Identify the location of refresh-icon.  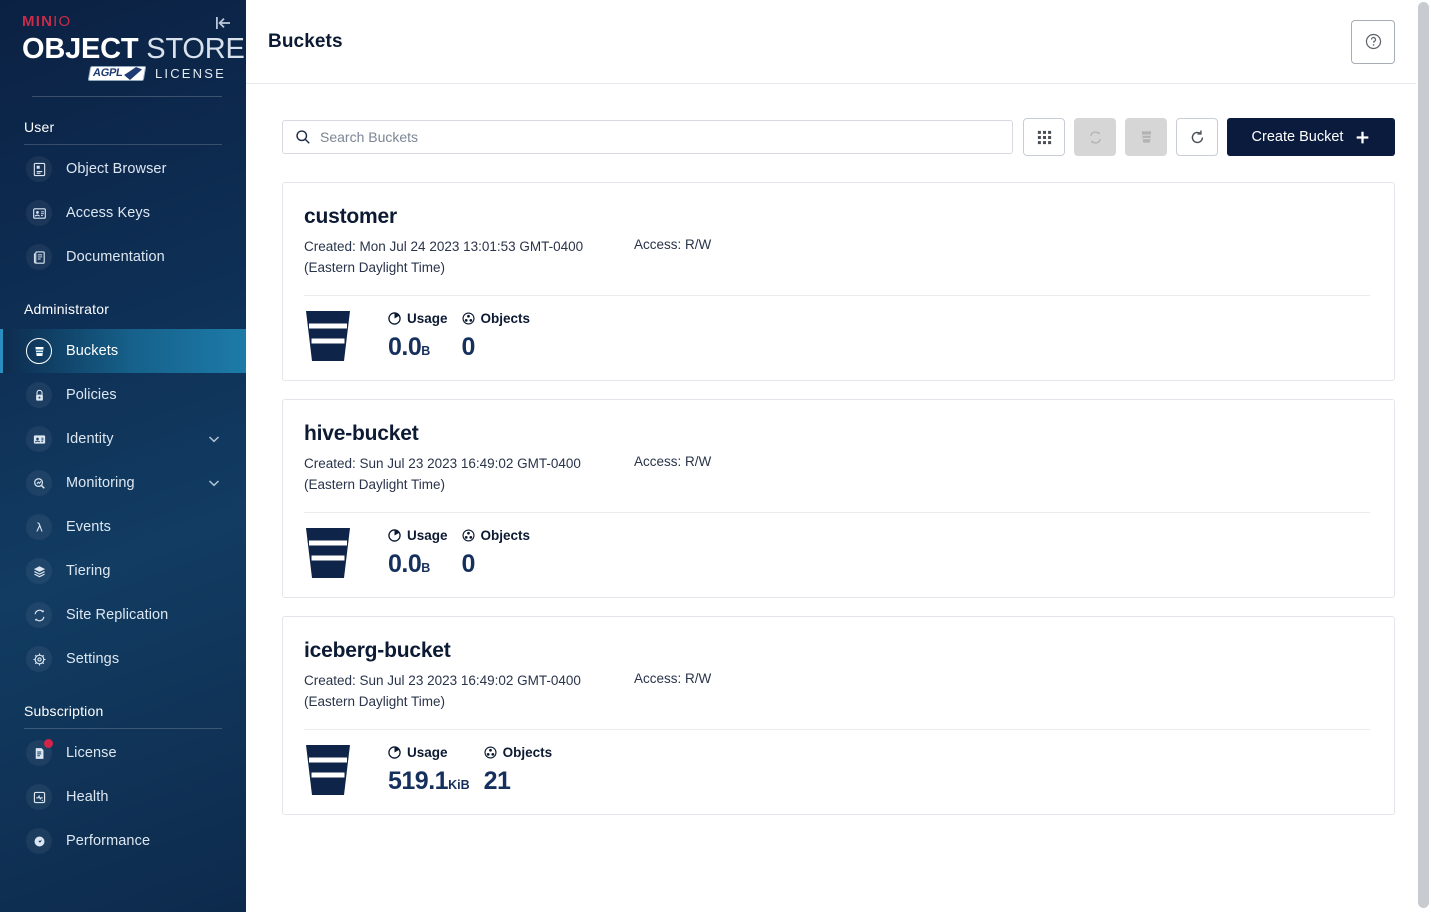
(1197, 136).